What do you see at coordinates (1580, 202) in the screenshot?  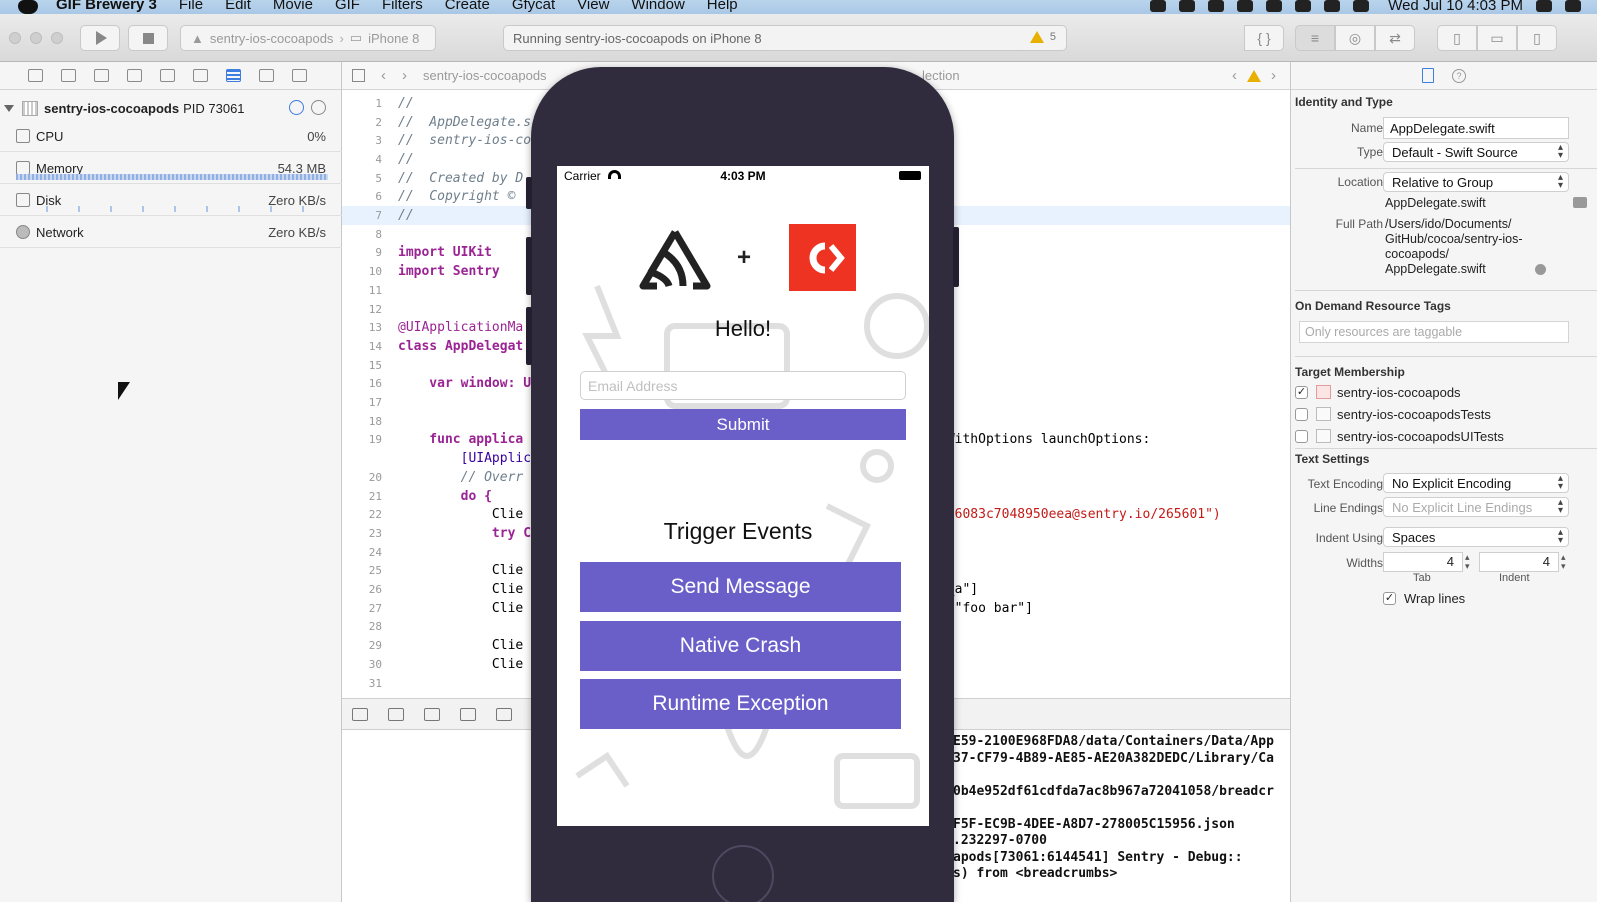 I see `choose-folder-icon` at bounding box center [1580, 202].